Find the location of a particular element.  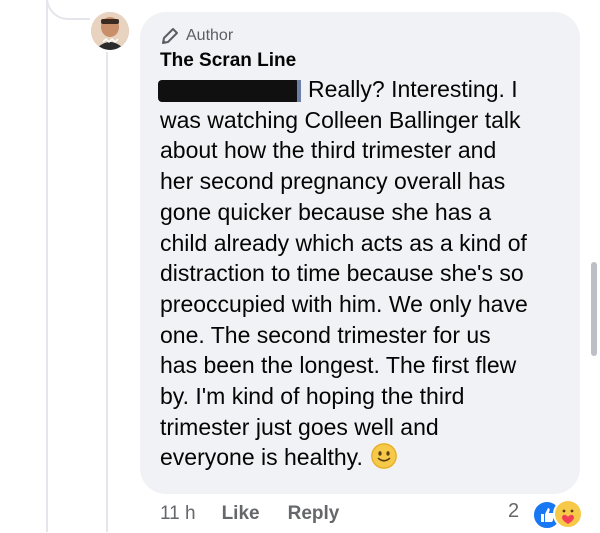

comment-actions: 11 h Like Reply is located at coordinates (249, 514).